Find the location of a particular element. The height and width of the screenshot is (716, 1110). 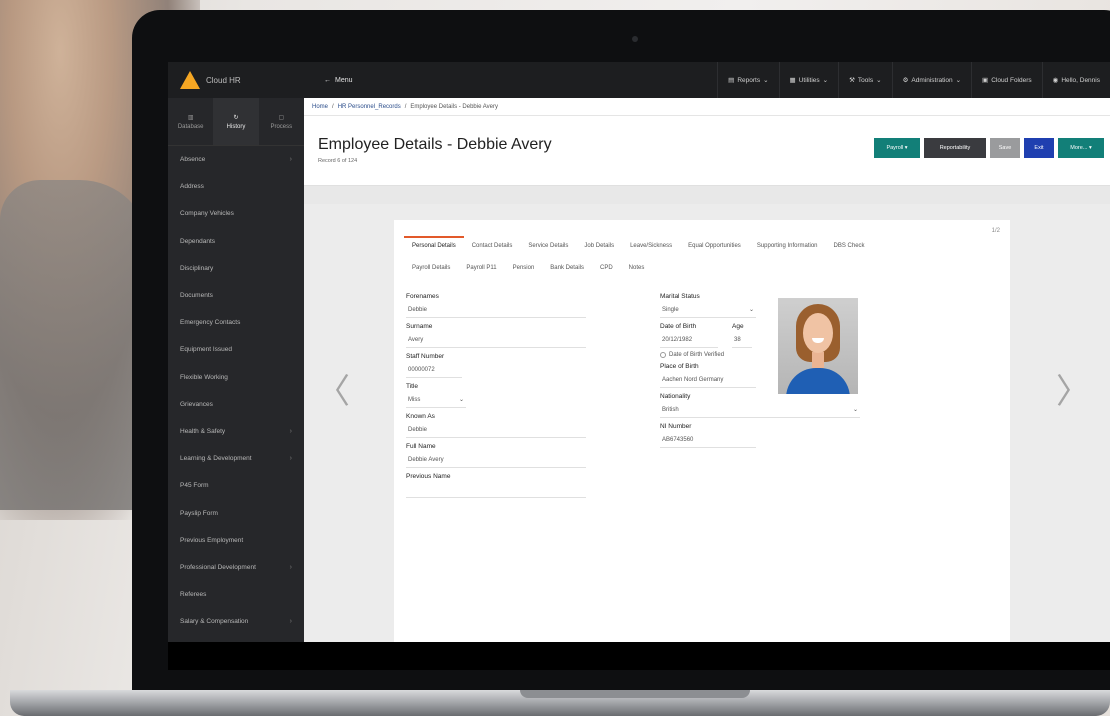

sidebar-tab-label: Process is located at coordinates (281, 126).